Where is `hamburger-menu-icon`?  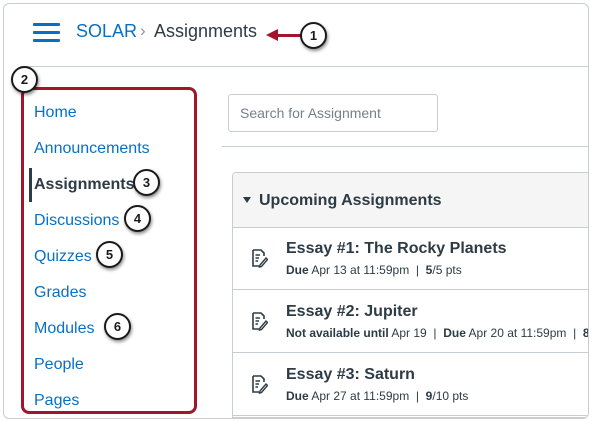 hamburger-menu-icon is located at coordinates (46, 33).